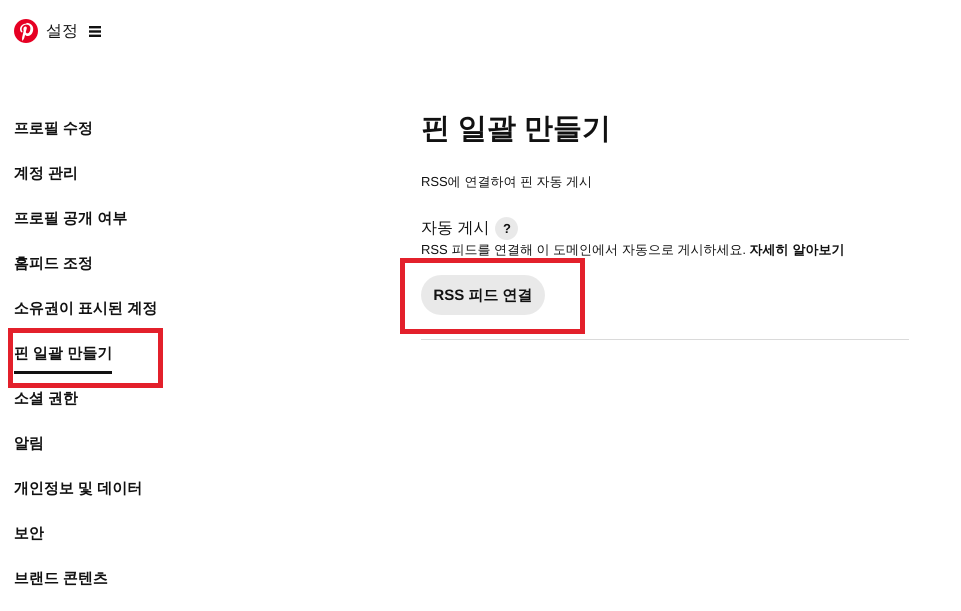 The height and width of the screenshot is (611, 961). I want to click on learn-more-link: 자세히 알아보기, so click(797, 249).